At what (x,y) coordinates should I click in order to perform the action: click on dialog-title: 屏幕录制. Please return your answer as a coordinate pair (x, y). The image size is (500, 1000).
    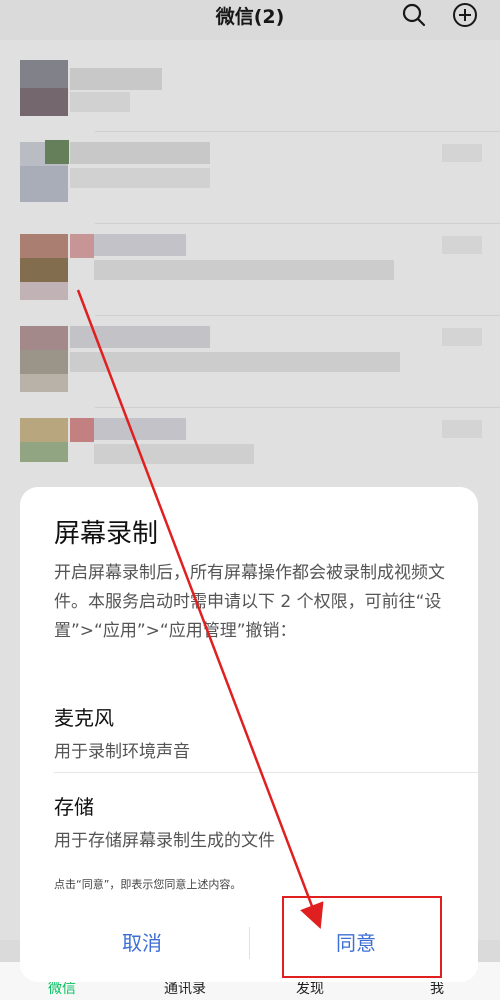
    Looking at the image, I should click on (106, 534).